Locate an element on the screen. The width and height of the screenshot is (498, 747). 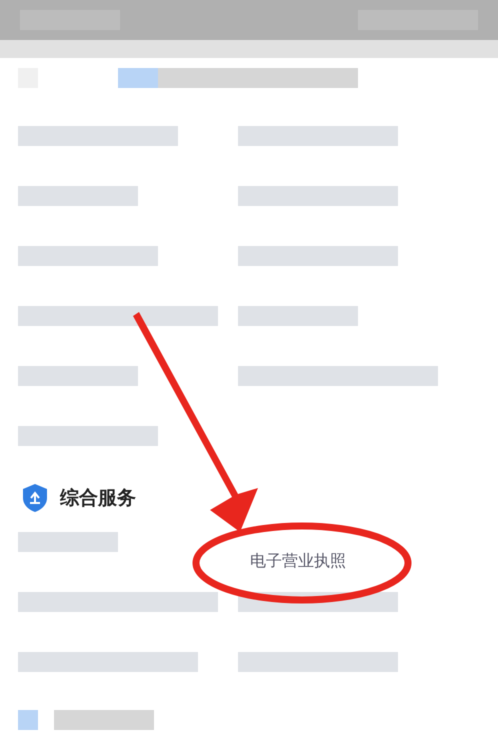
section-title: 综合服务 is located at coordinates (98, 498).